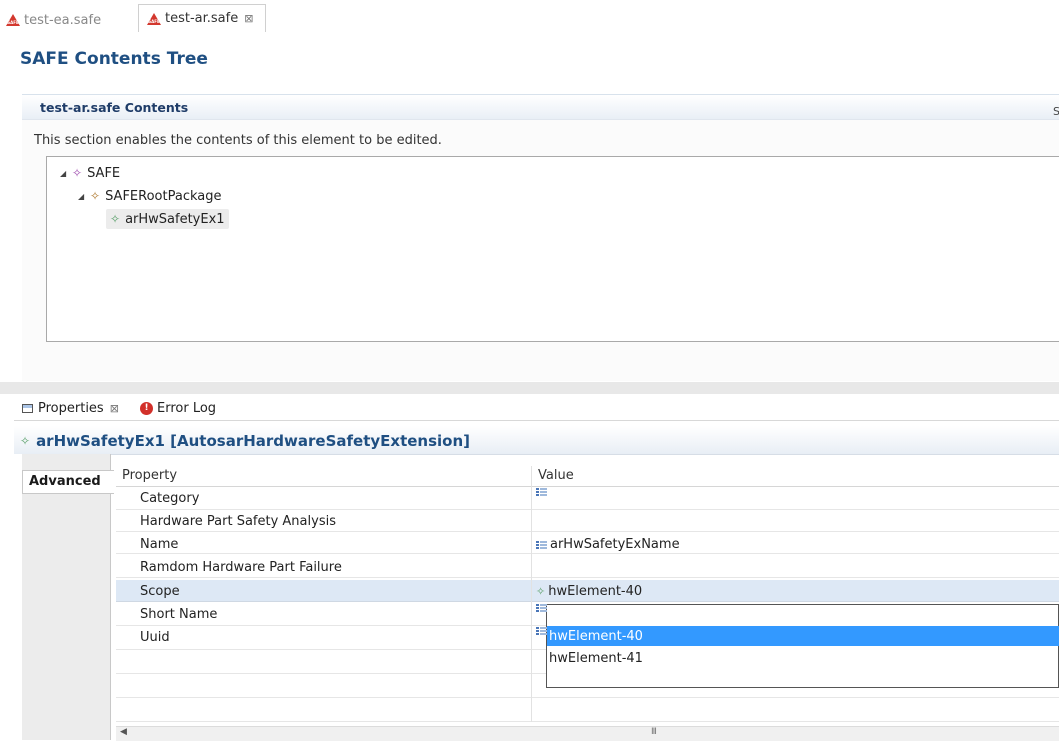 The width and height of the screenshot is (1059, 741). Describe the element at coordinates (163, 196) in the screenshot. I see `tree-item-label: SAFERootPackage` at that location.